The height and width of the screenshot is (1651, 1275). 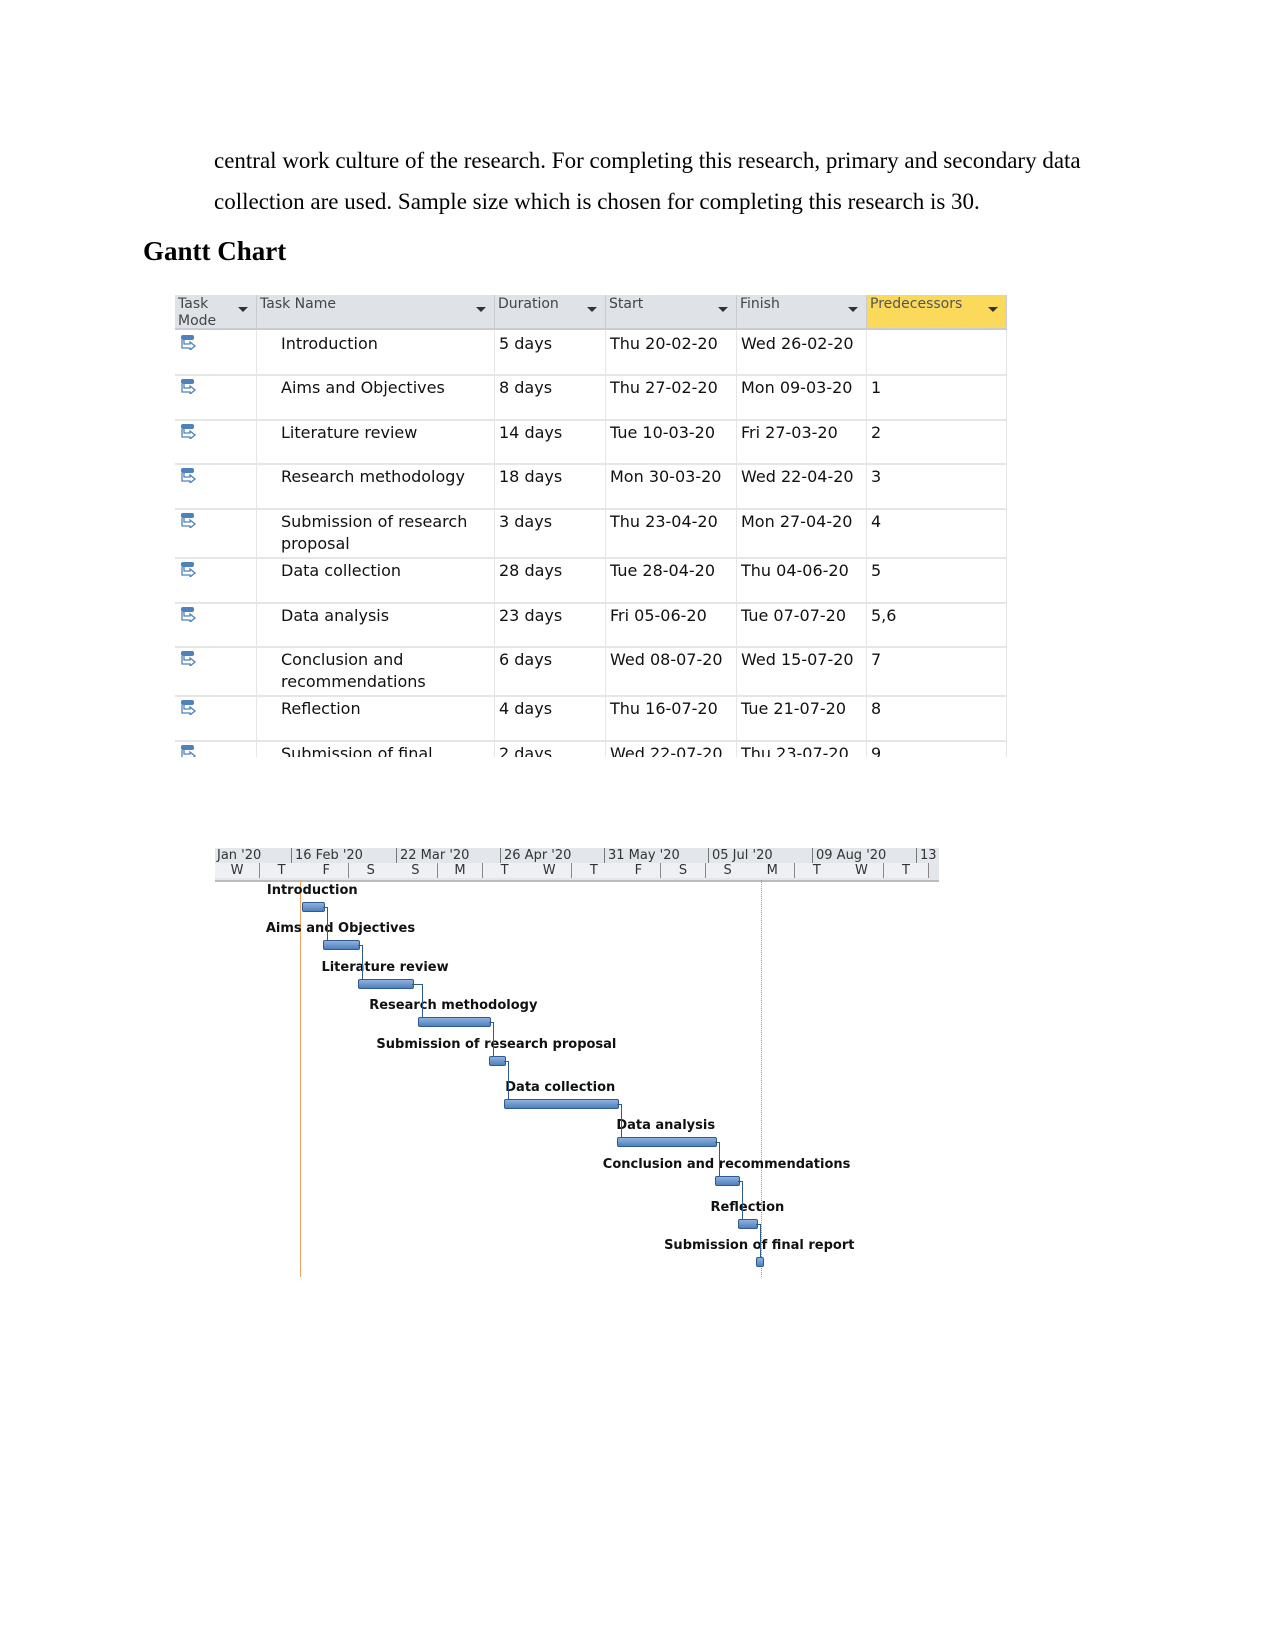 I want to click on cell-start: Tue 10-03-20, so click(x=671, y=441).